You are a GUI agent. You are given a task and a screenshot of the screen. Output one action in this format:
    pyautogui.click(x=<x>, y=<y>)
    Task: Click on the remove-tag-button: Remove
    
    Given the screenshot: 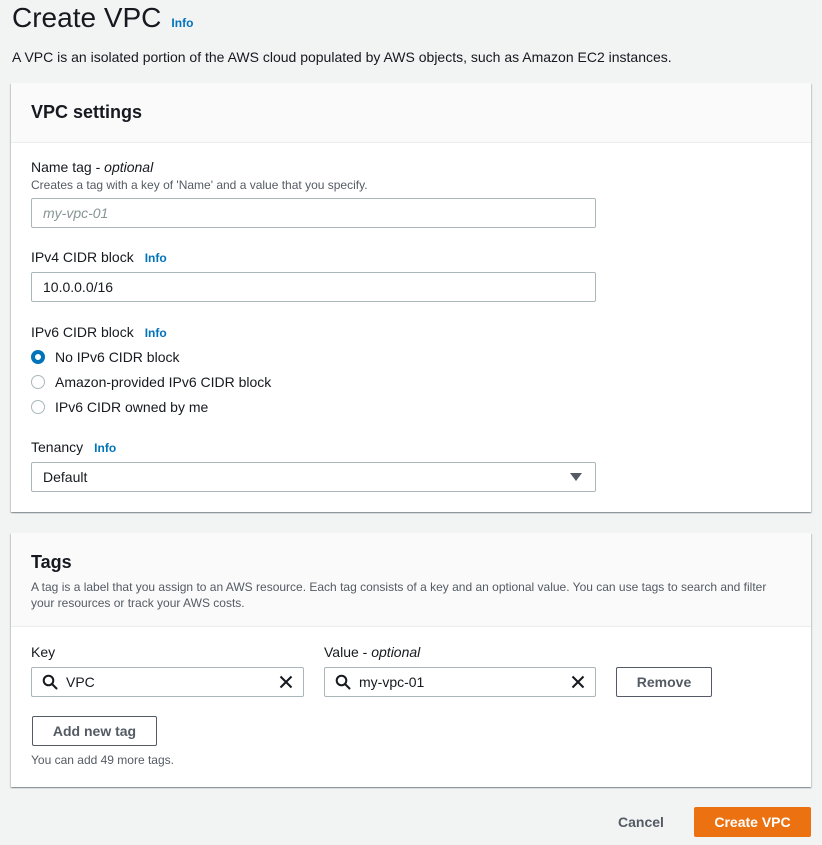 What is the action you would take?
    pyautogui.click(x=664, y=682)
    